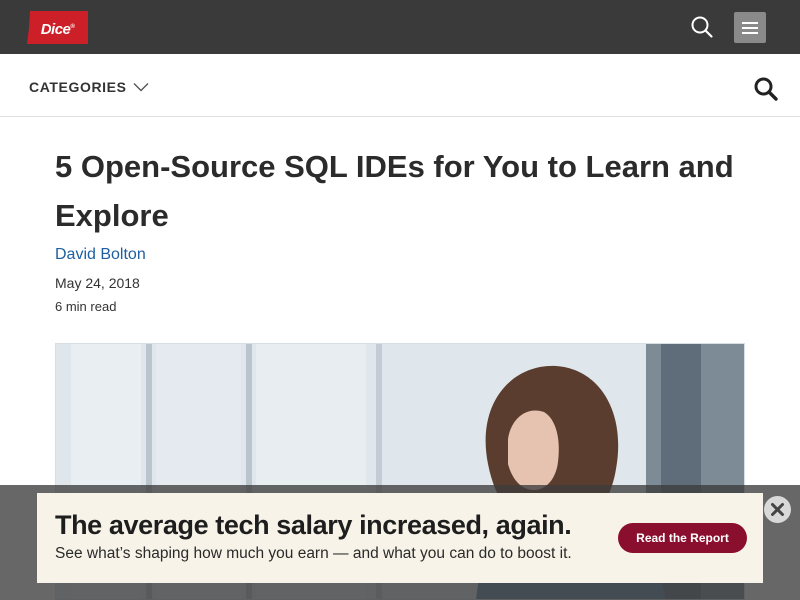 Image resolution: width=800 pixels, height=600 pixels. What do you see at coordinates (400, 85) in the screenshot?
I see `categories-bar: CATEGORIES` at bounding box center [400, 85].